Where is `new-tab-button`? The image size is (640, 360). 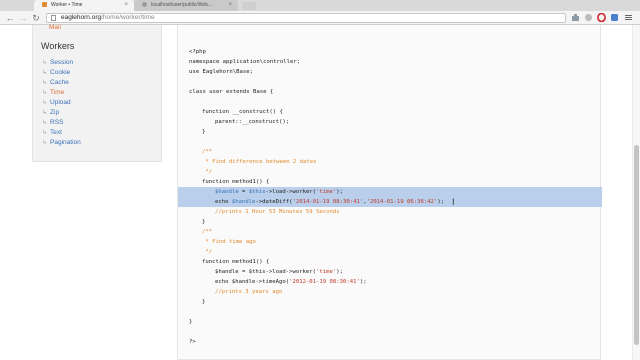
new-tab-button is located at coordinates (249, 6).